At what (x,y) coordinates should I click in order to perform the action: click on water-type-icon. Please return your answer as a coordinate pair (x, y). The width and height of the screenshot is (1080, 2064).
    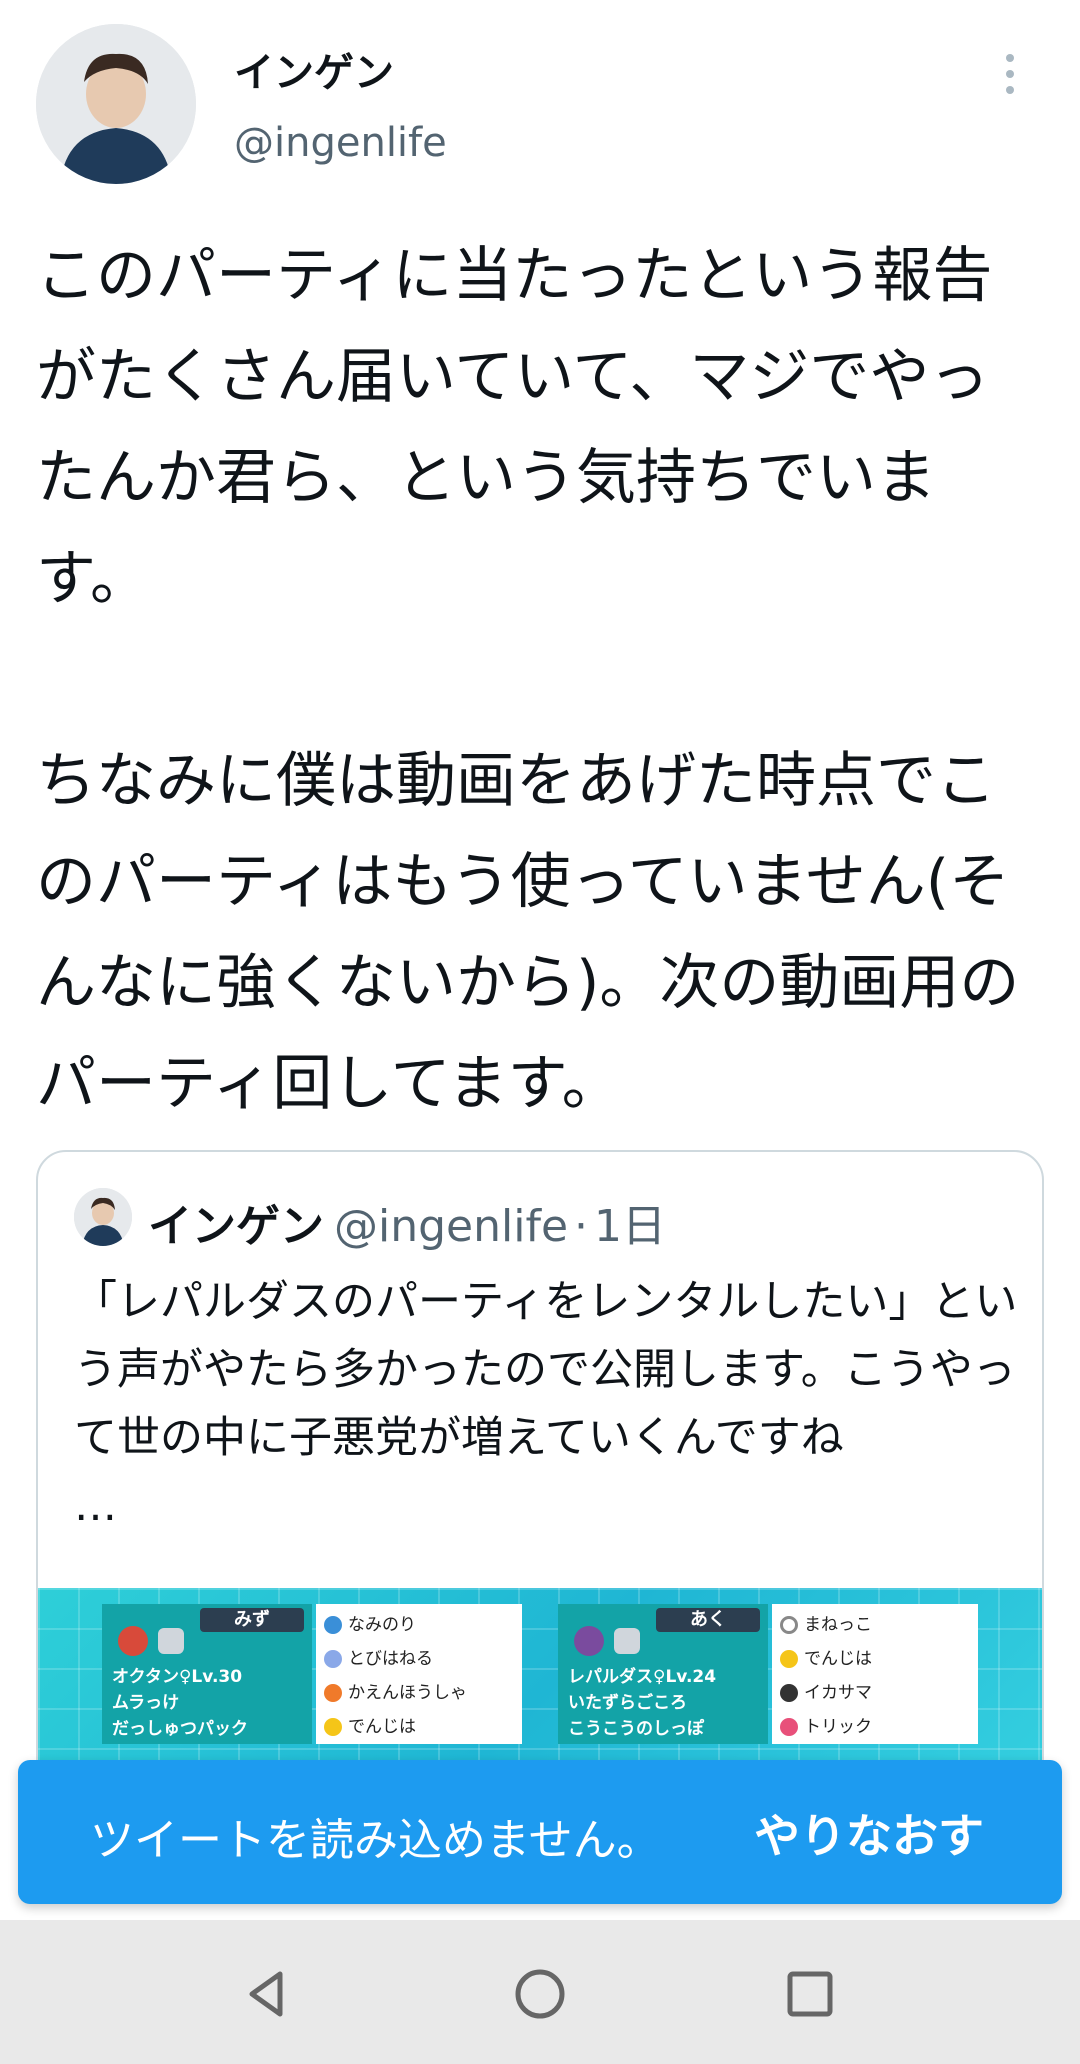
    Looking at the image, I should click on (333, 1625).